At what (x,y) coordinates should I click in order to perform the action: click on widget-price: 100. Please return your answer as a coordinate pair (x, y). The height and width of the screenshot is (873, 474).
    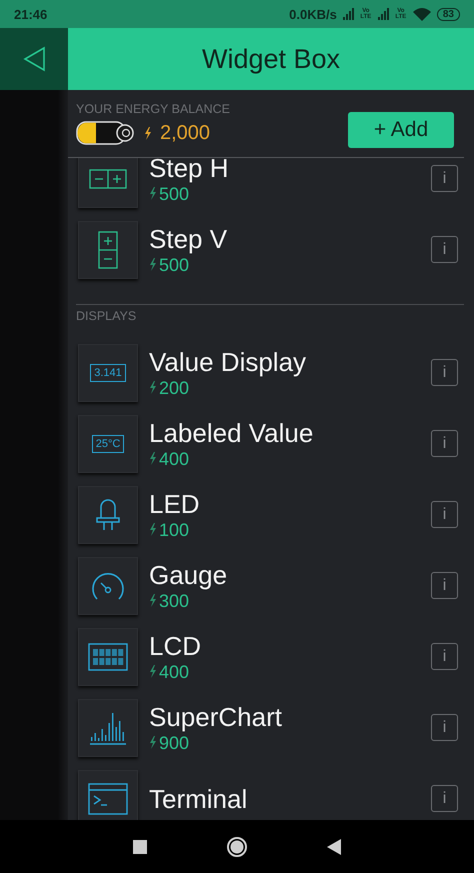
    Looking at the image, I should click on (174, 530).